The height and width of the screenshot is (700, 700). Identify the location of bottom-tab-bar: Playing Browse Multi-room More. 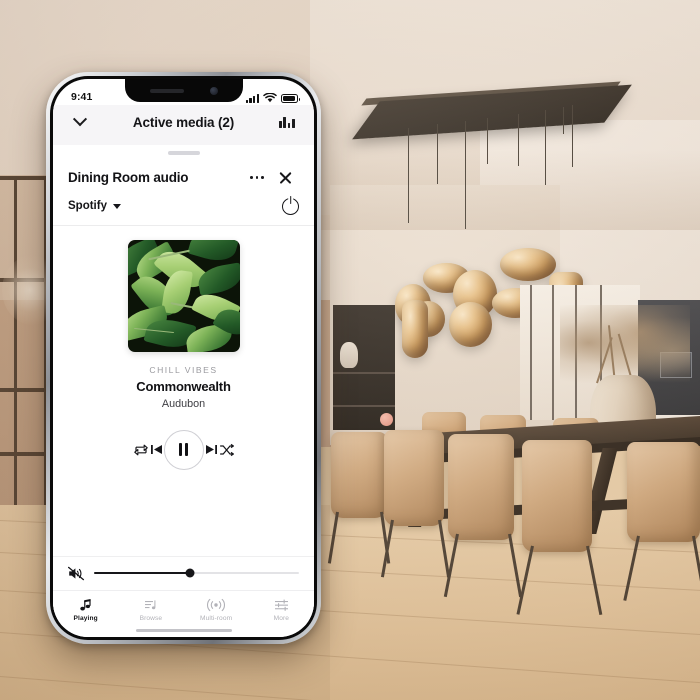
(183, 607).